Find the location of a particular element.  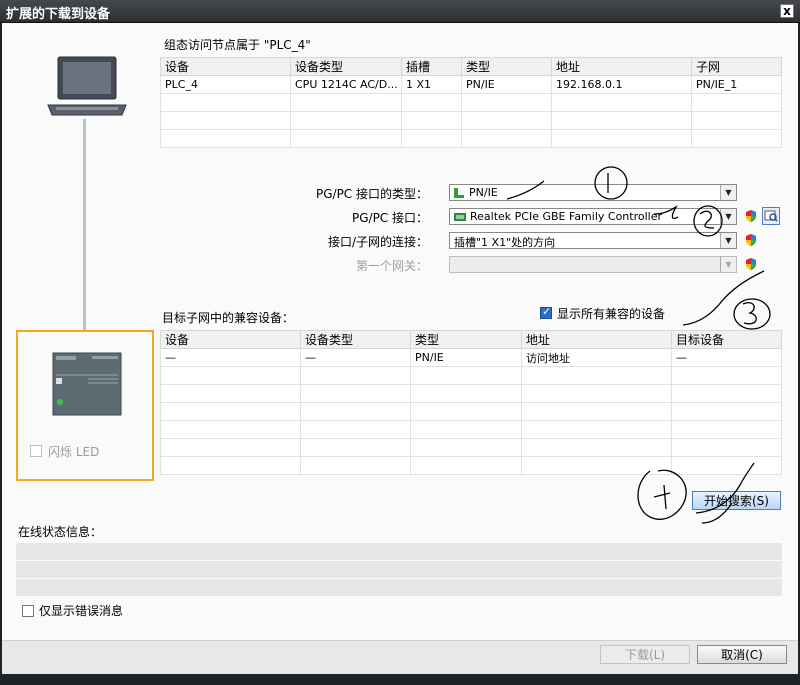

dialog-footer: 下载(L) 取消(C) is located at coordinates (400, 657).